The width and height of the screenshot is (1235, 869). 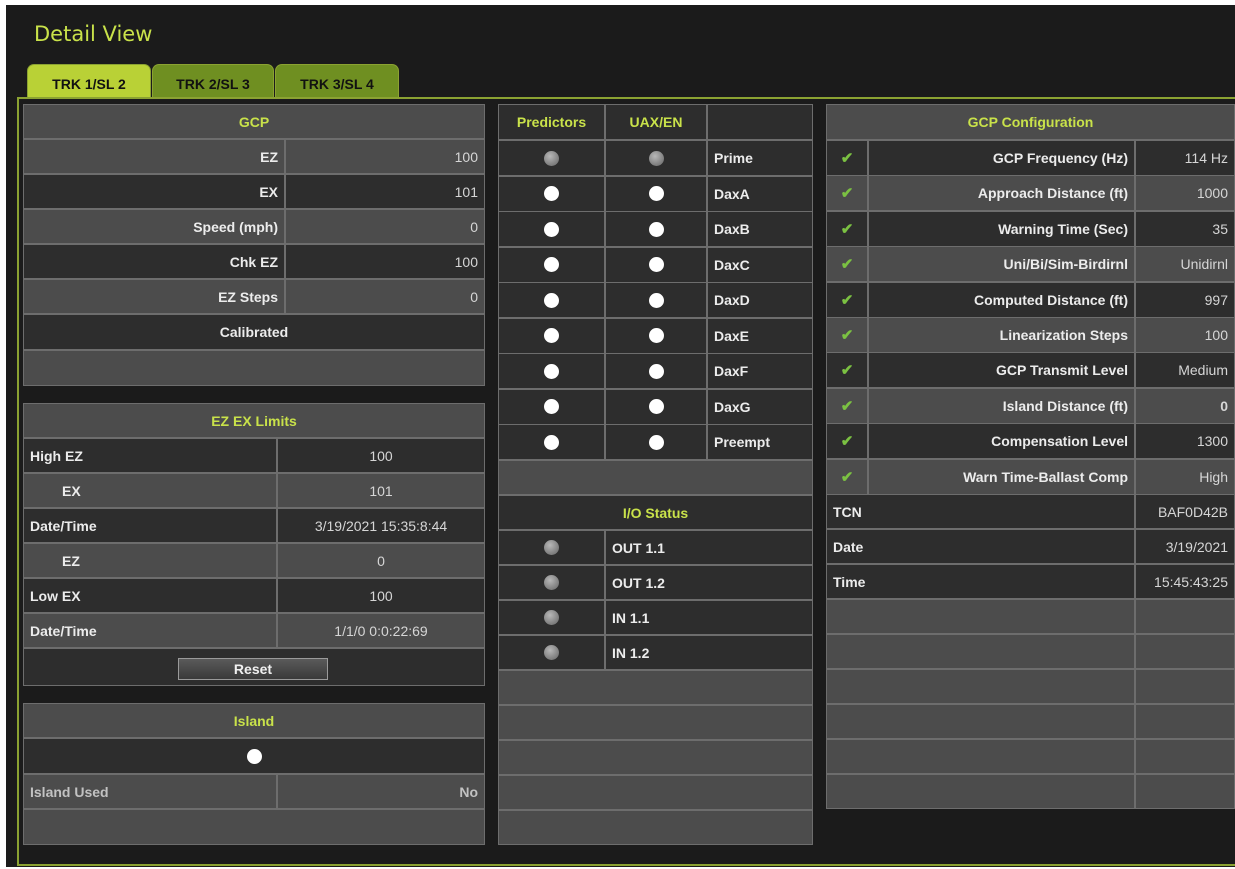 I want to click on config-value-warn-time-ballast-comp: High, so click(x=1185, y=476).